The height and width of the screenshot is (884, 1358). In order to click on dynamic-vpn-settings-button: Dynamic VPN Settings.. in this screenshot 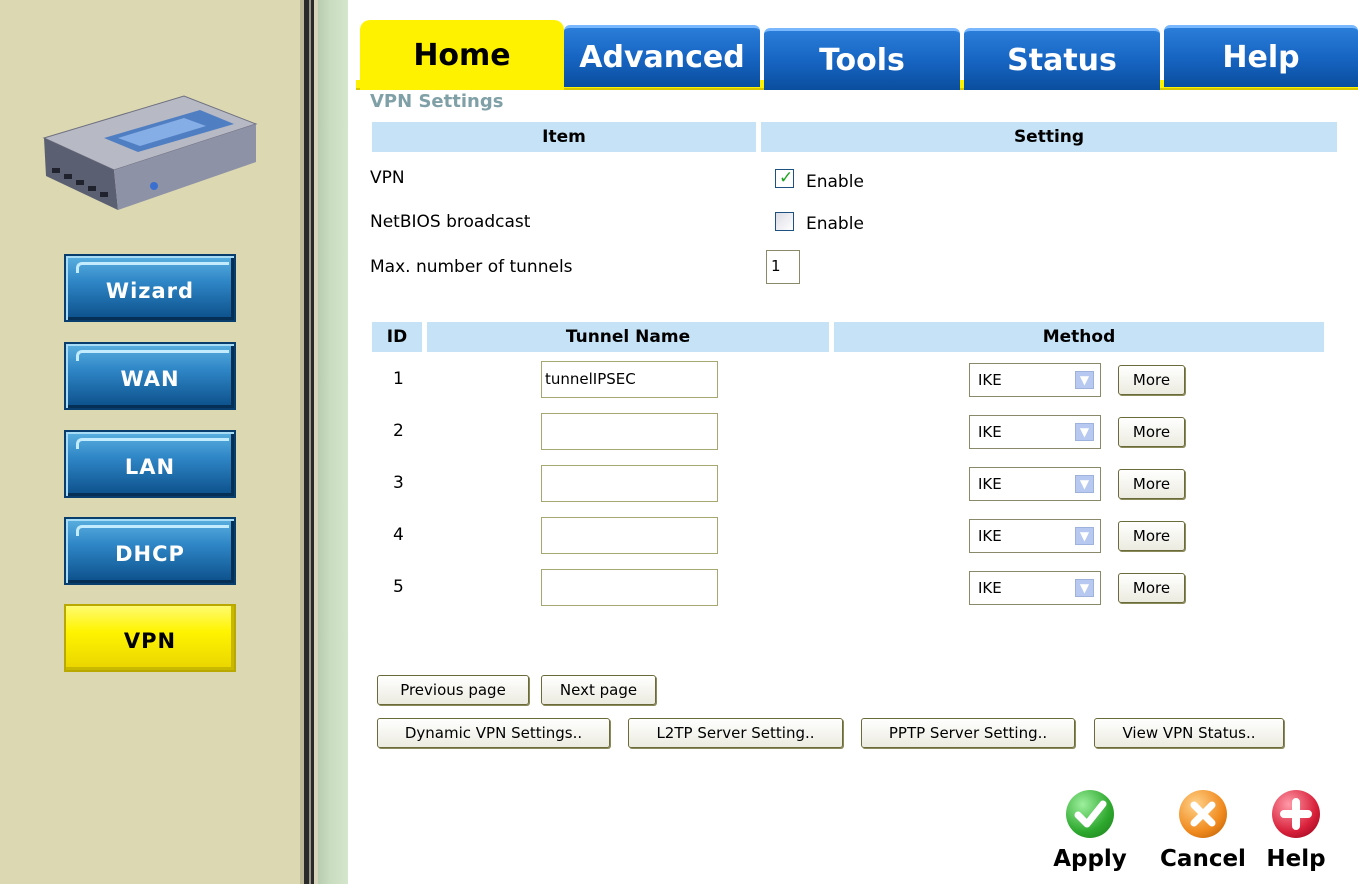, I will do `click(493, 733)`.